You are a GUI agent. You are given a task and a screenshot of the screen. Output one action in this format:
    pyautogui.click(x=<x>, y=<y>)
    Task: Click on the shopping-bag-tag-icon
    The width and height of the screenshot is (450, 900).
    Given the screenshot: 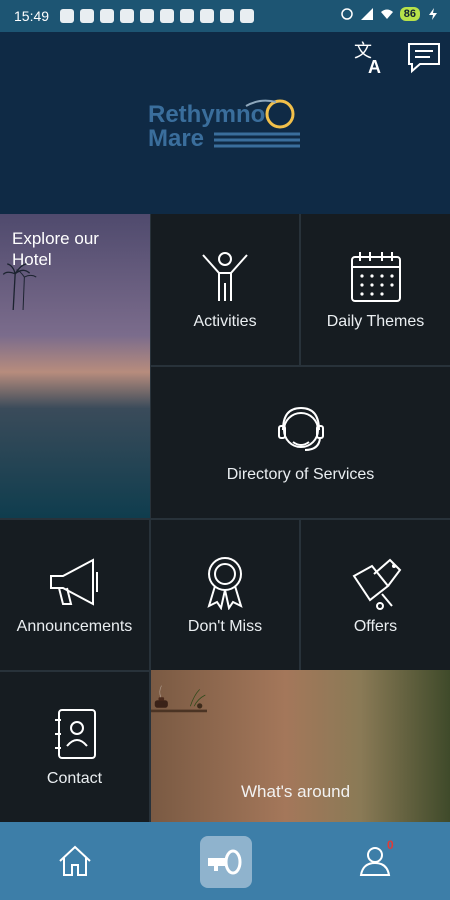 What is the action you would take?
    pyautogui.click(x=376, y=584)
    